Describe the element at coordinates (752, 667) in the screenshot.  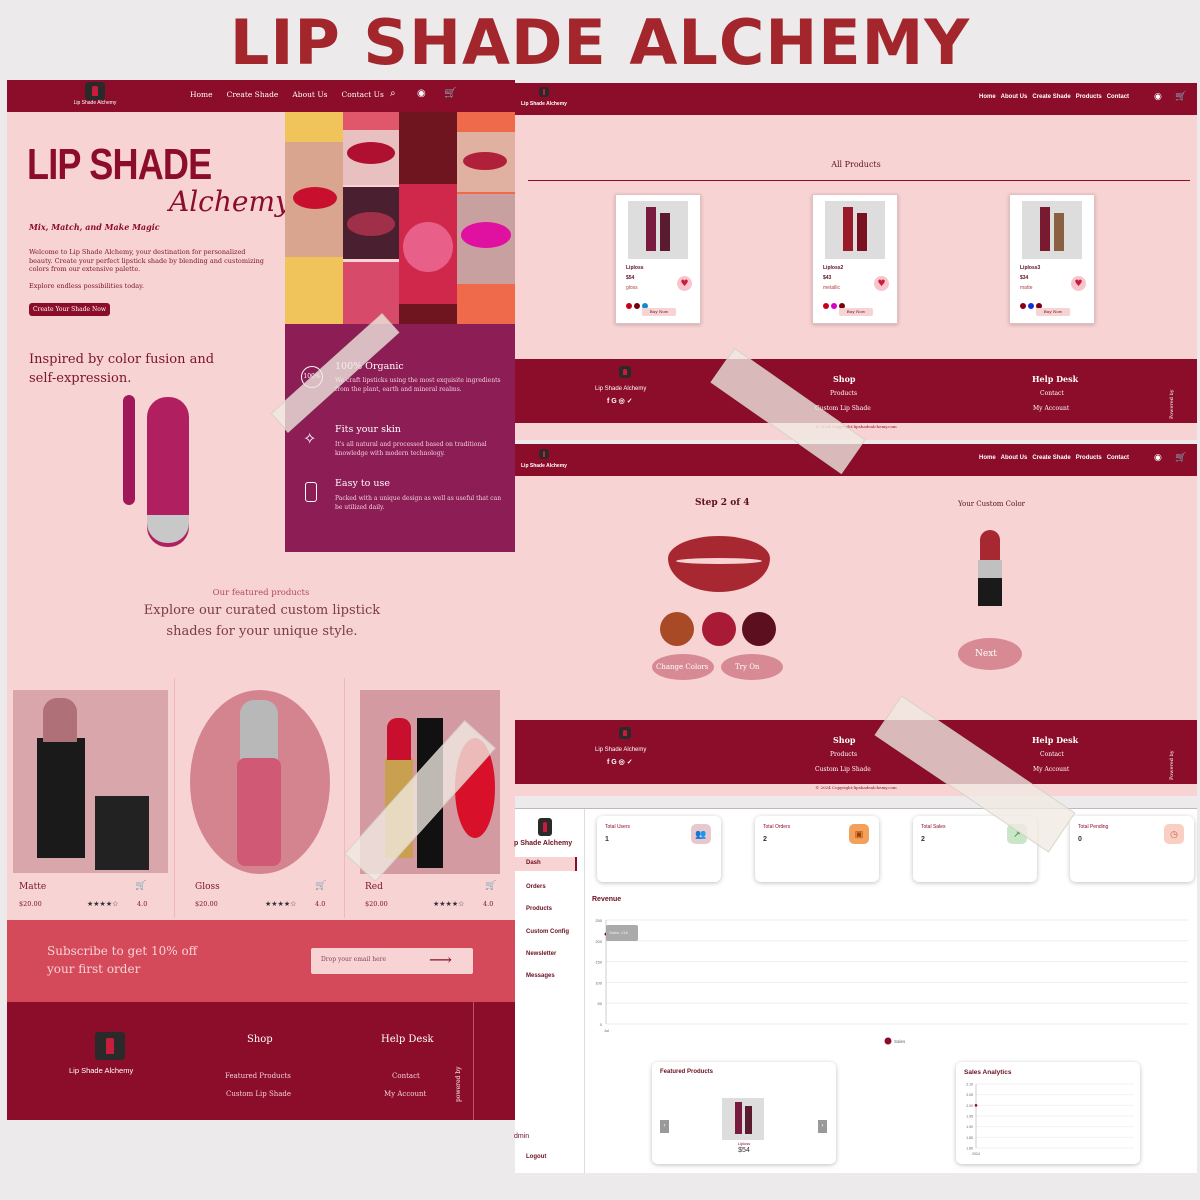
I see `try-on-button: Try On` at that location.